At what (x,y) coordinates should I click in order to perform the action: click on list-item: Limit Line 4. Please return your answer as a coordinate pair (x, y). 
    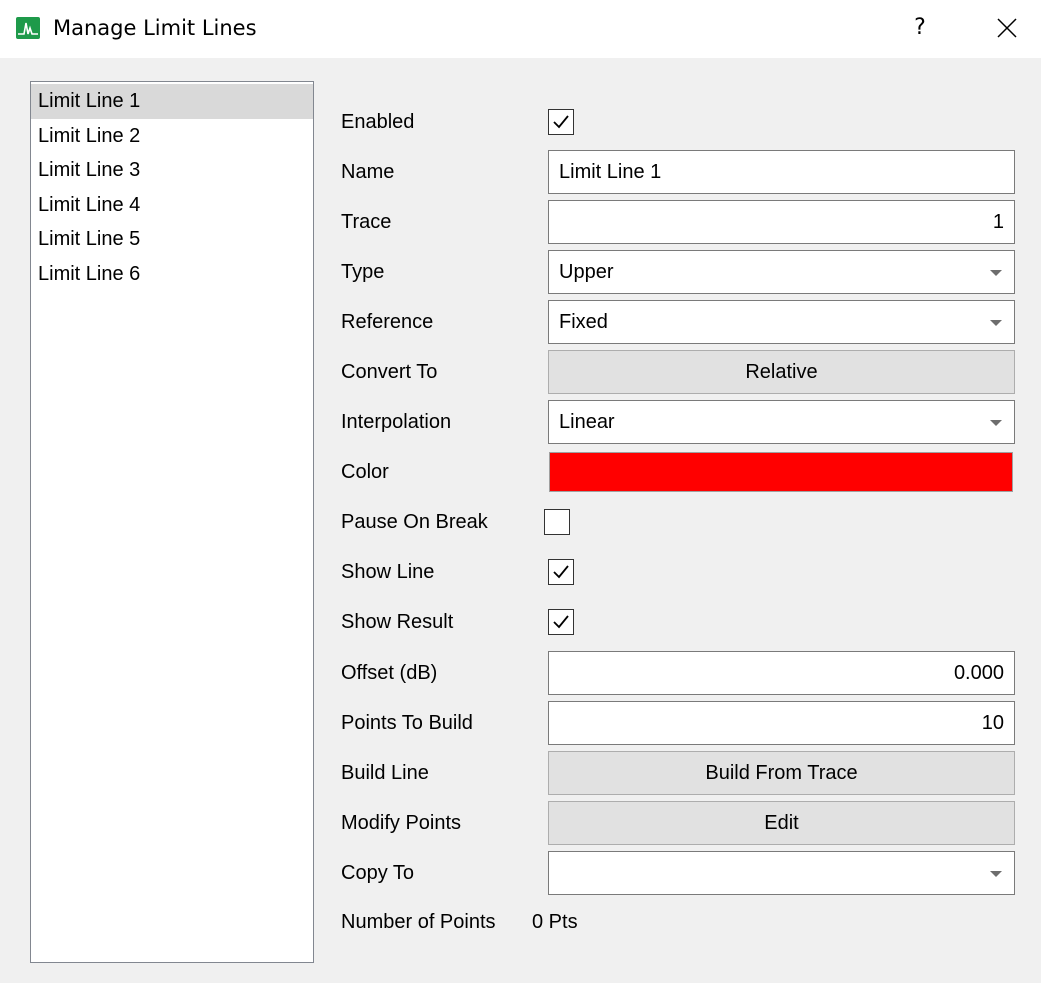
    Looking at the image, I should click on (172, 205).